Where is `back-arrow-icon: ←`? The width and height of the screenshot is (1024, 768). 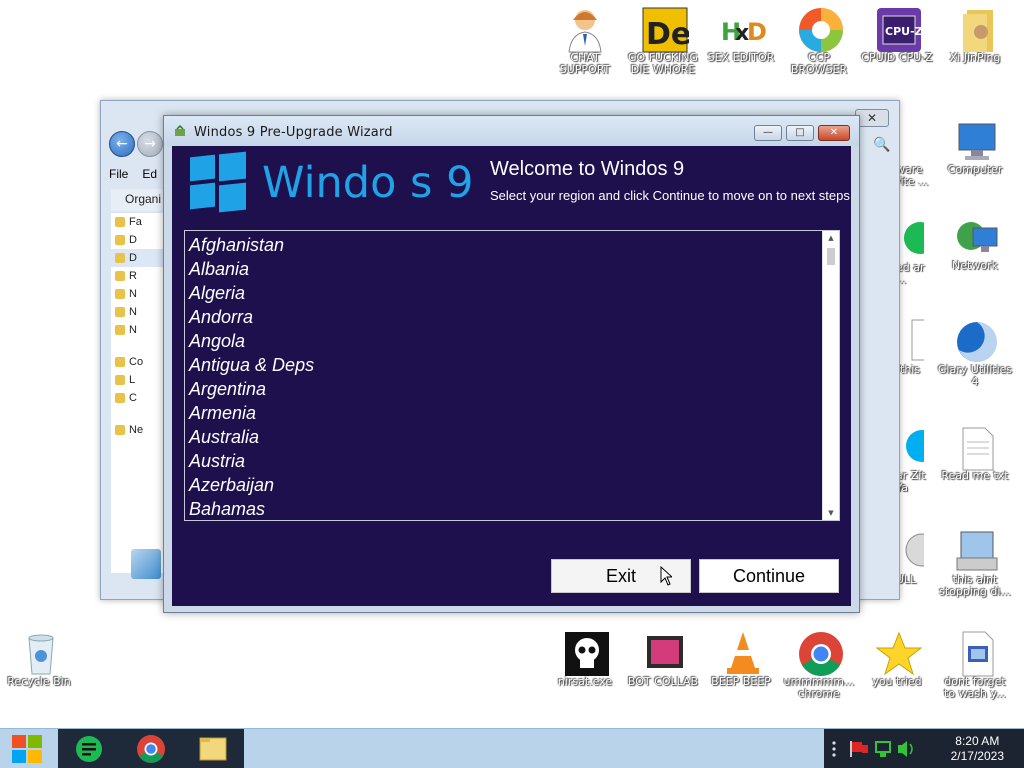 back-arrow-icon: ← is located at coordinates (122, 144).